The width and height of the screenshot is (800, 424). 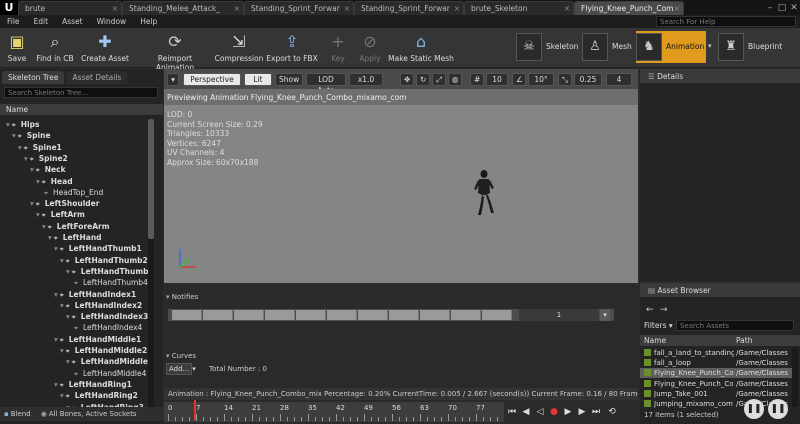 What do you see at coordinates (76, 226) in the screenshot?
I see `bone-row: ▾ ⌖ LeftForeArm` at bounding box center [76, 226].